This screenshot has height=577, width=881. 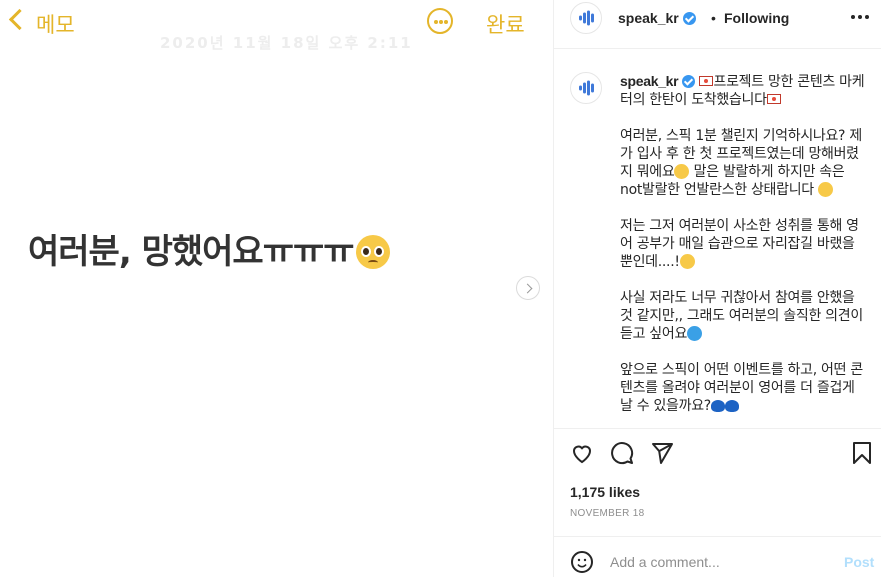 I want to click on pleading-face-emoji-icon, so click(x=372, y=252).